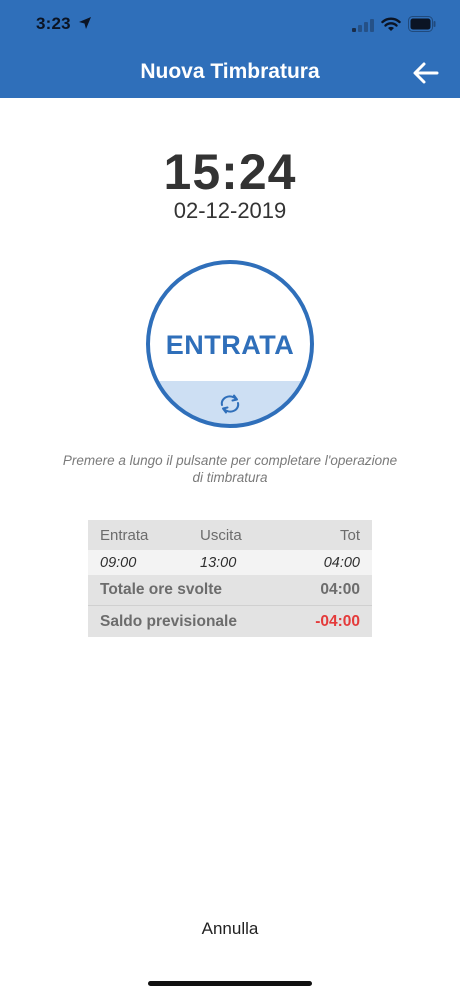  I want to click on cell-tot: 04:00, so click(341, 562).